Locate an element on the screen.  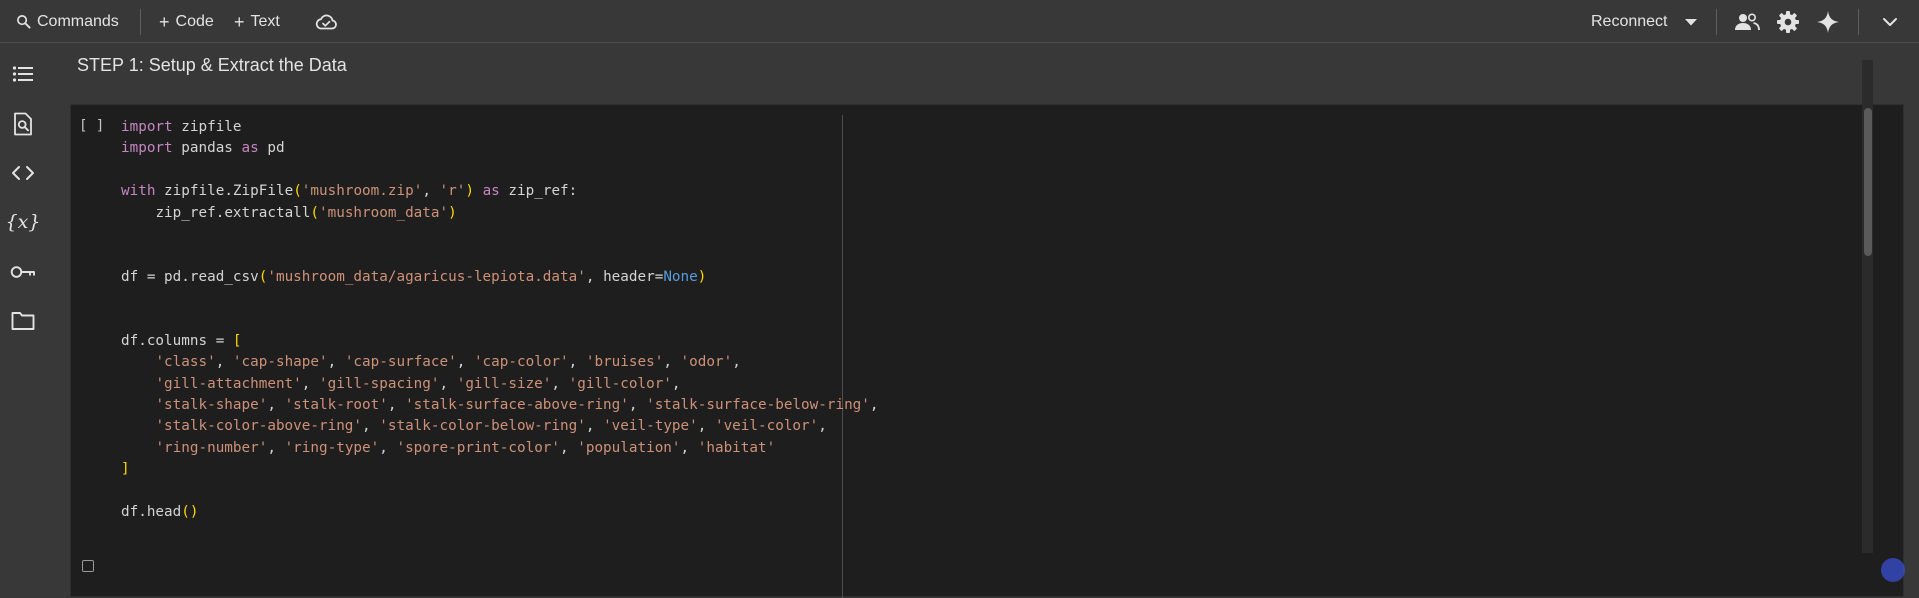
commands-button: Commands is located at coordinates (67, 21).